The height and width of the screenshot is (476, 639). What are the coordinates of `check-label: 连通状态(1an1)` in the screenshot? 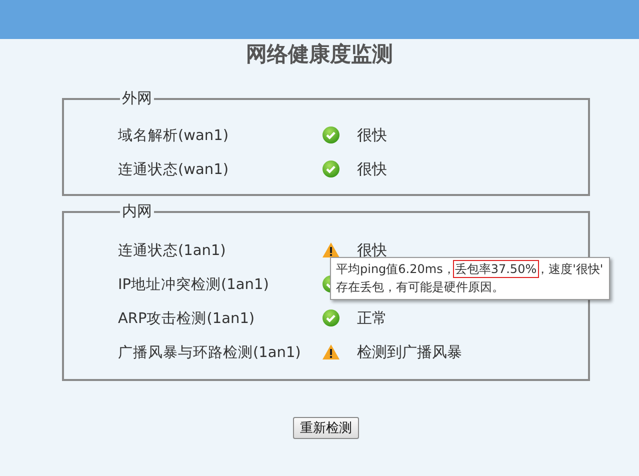 It's located at (172, 251).